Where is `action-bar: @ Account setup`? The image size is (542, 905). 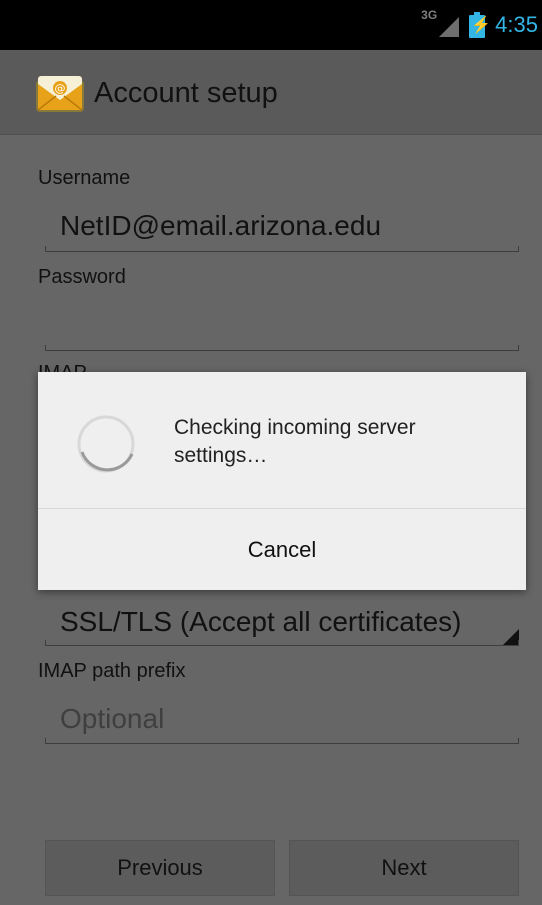 action-bar: @ Account setup is located at coordinates (271, 92).